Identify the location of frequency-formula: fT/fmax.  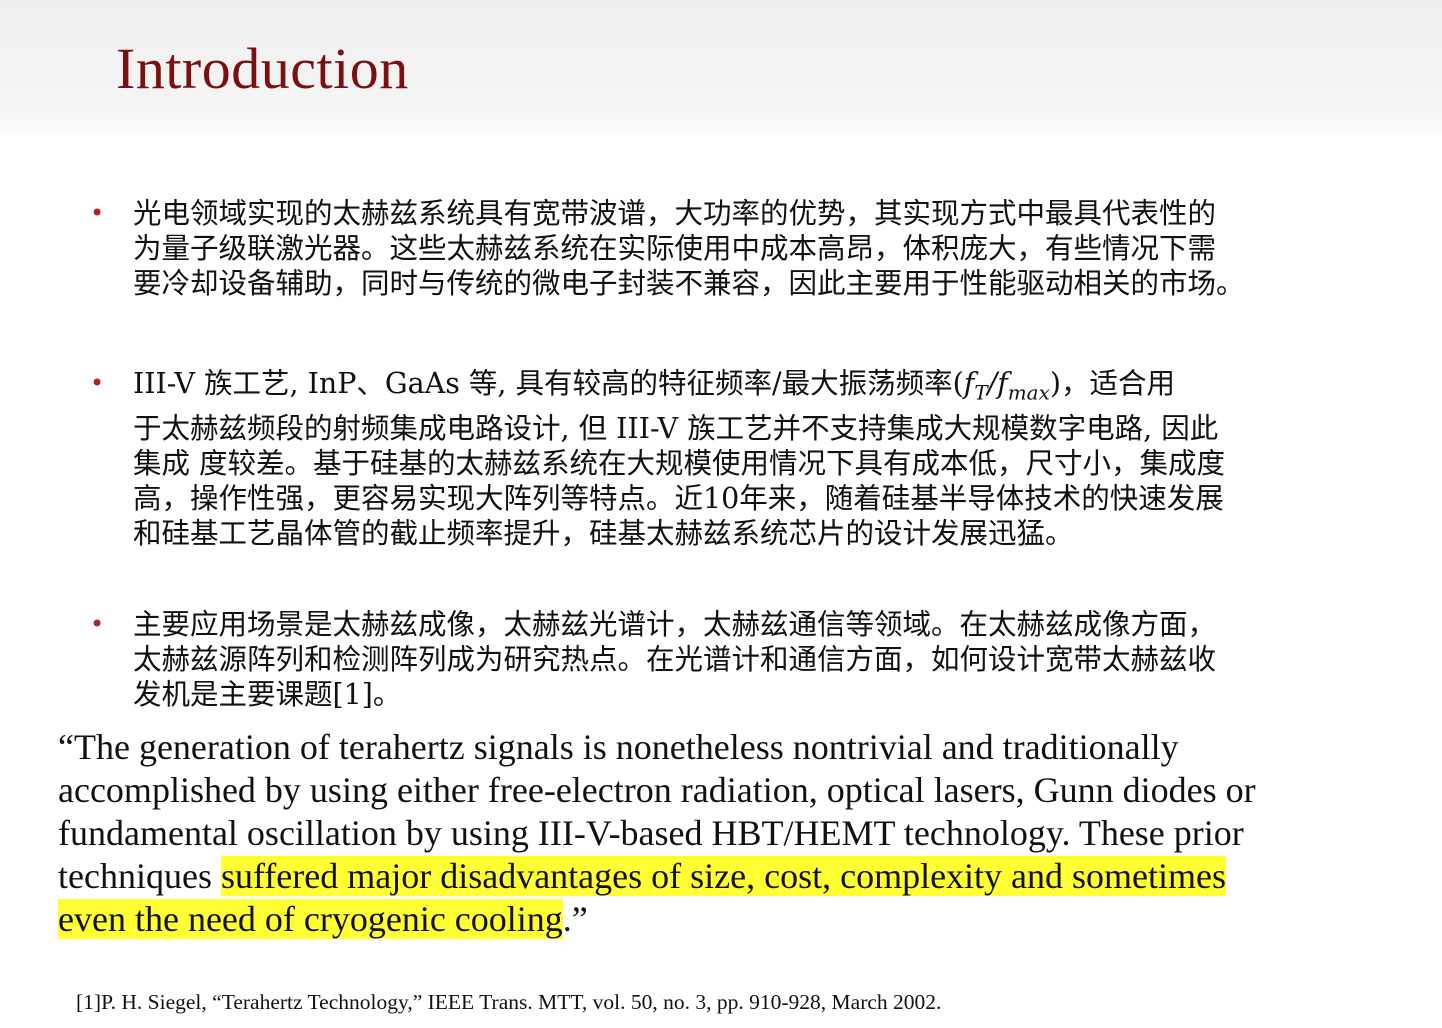
(1006, 386).